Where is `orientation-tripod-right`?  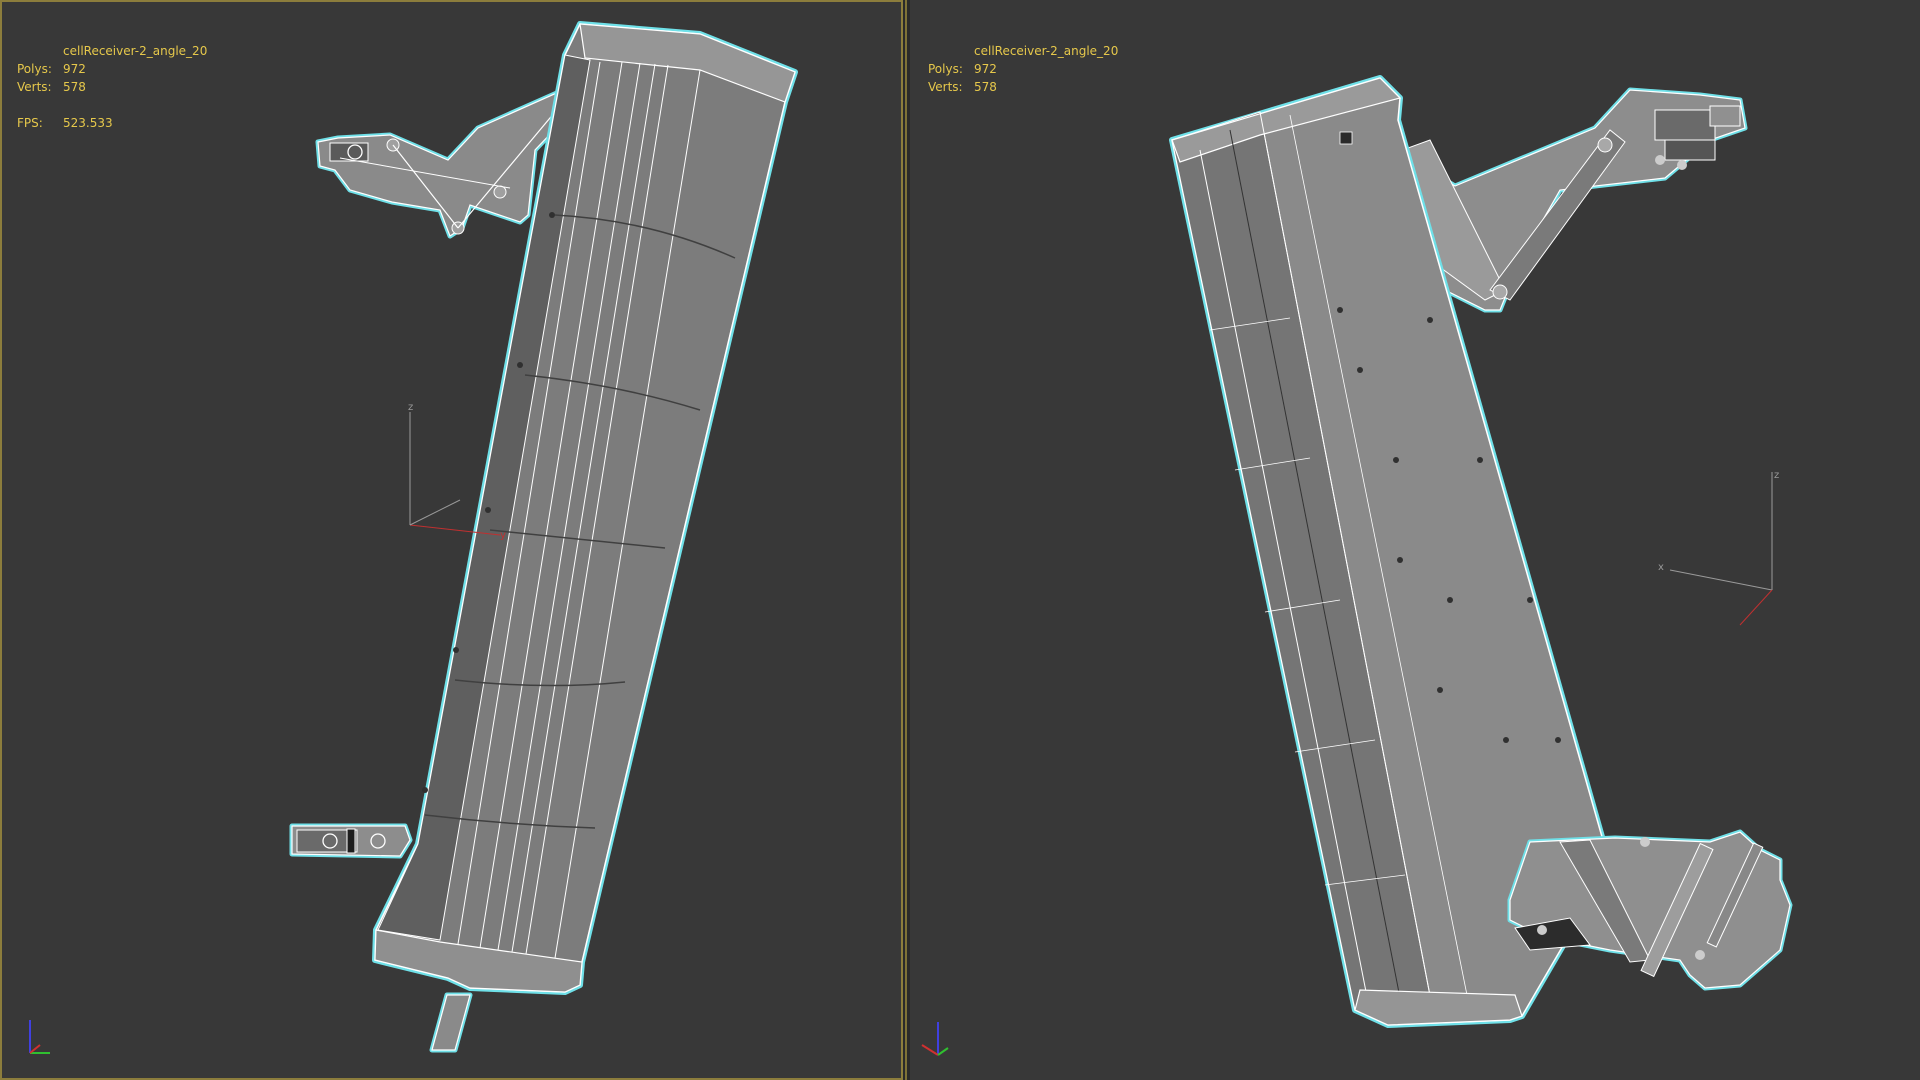
orientation-tripod-right is located at coordinates (935, 1039).